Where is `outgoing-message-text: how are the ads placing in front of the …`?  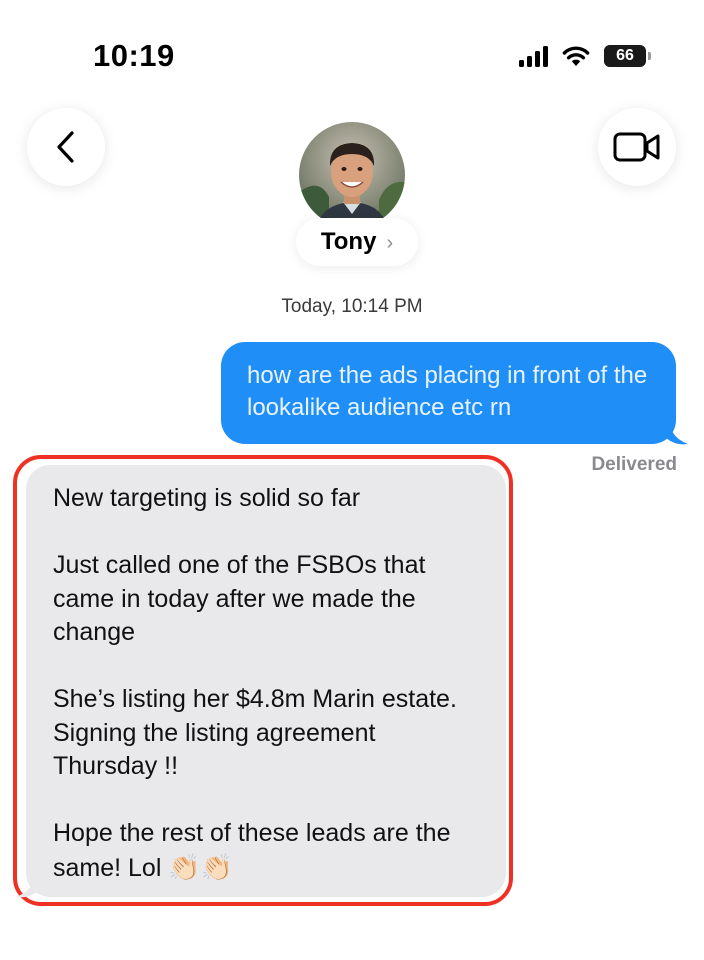 outgoing-message-text: how are the ads placing in front of the … is located at coordinates (447, 391).